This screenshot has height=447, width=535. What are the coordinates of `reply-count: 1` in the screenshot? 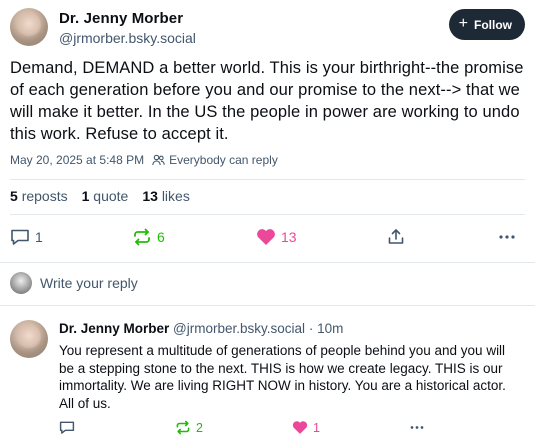 It's located at (39, 237).